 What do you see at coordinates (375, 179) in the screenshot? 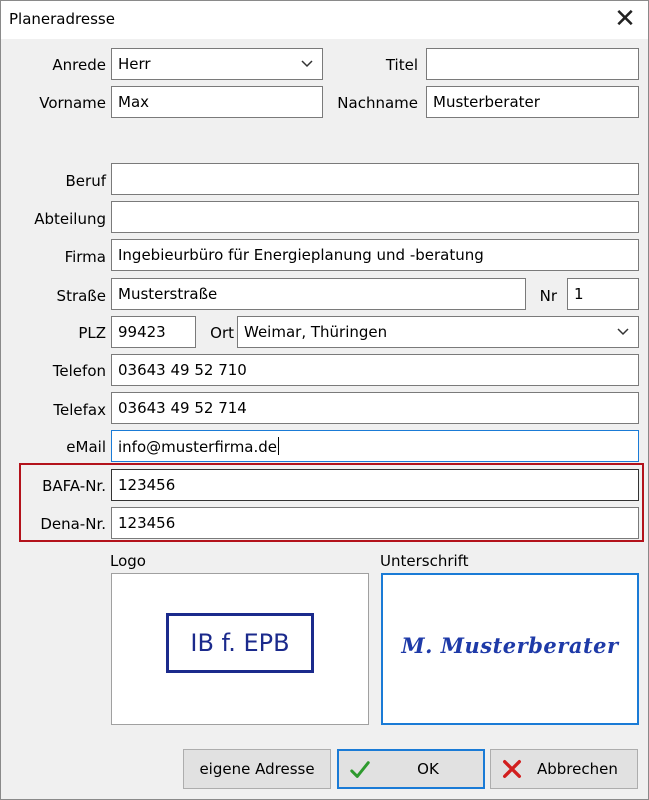
I see `beruf-input` at bounding box center [375, 179].